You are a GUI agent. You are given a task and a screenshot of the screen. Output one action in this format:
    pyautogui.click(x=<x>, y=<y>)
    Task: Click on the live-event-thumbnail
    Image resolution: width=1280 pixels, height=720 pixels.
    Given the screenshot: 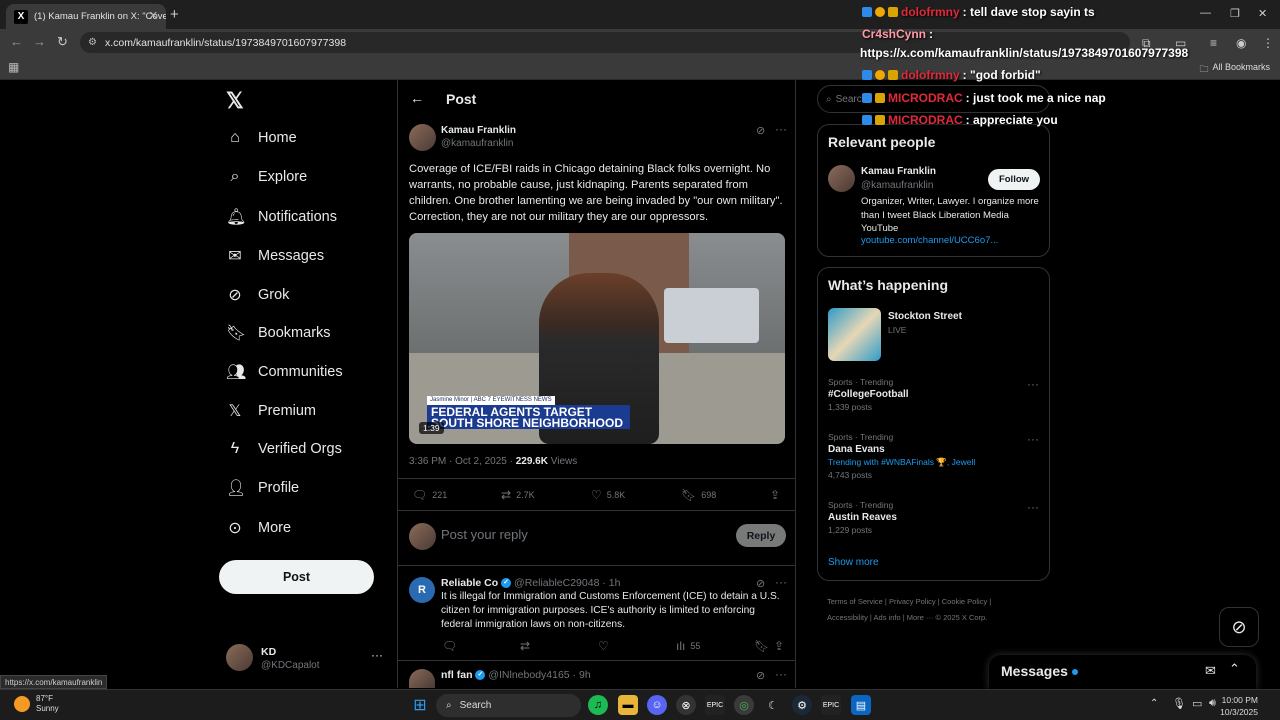 What is the action you would take?
    pyautogui.click(x=854, y=334)
    